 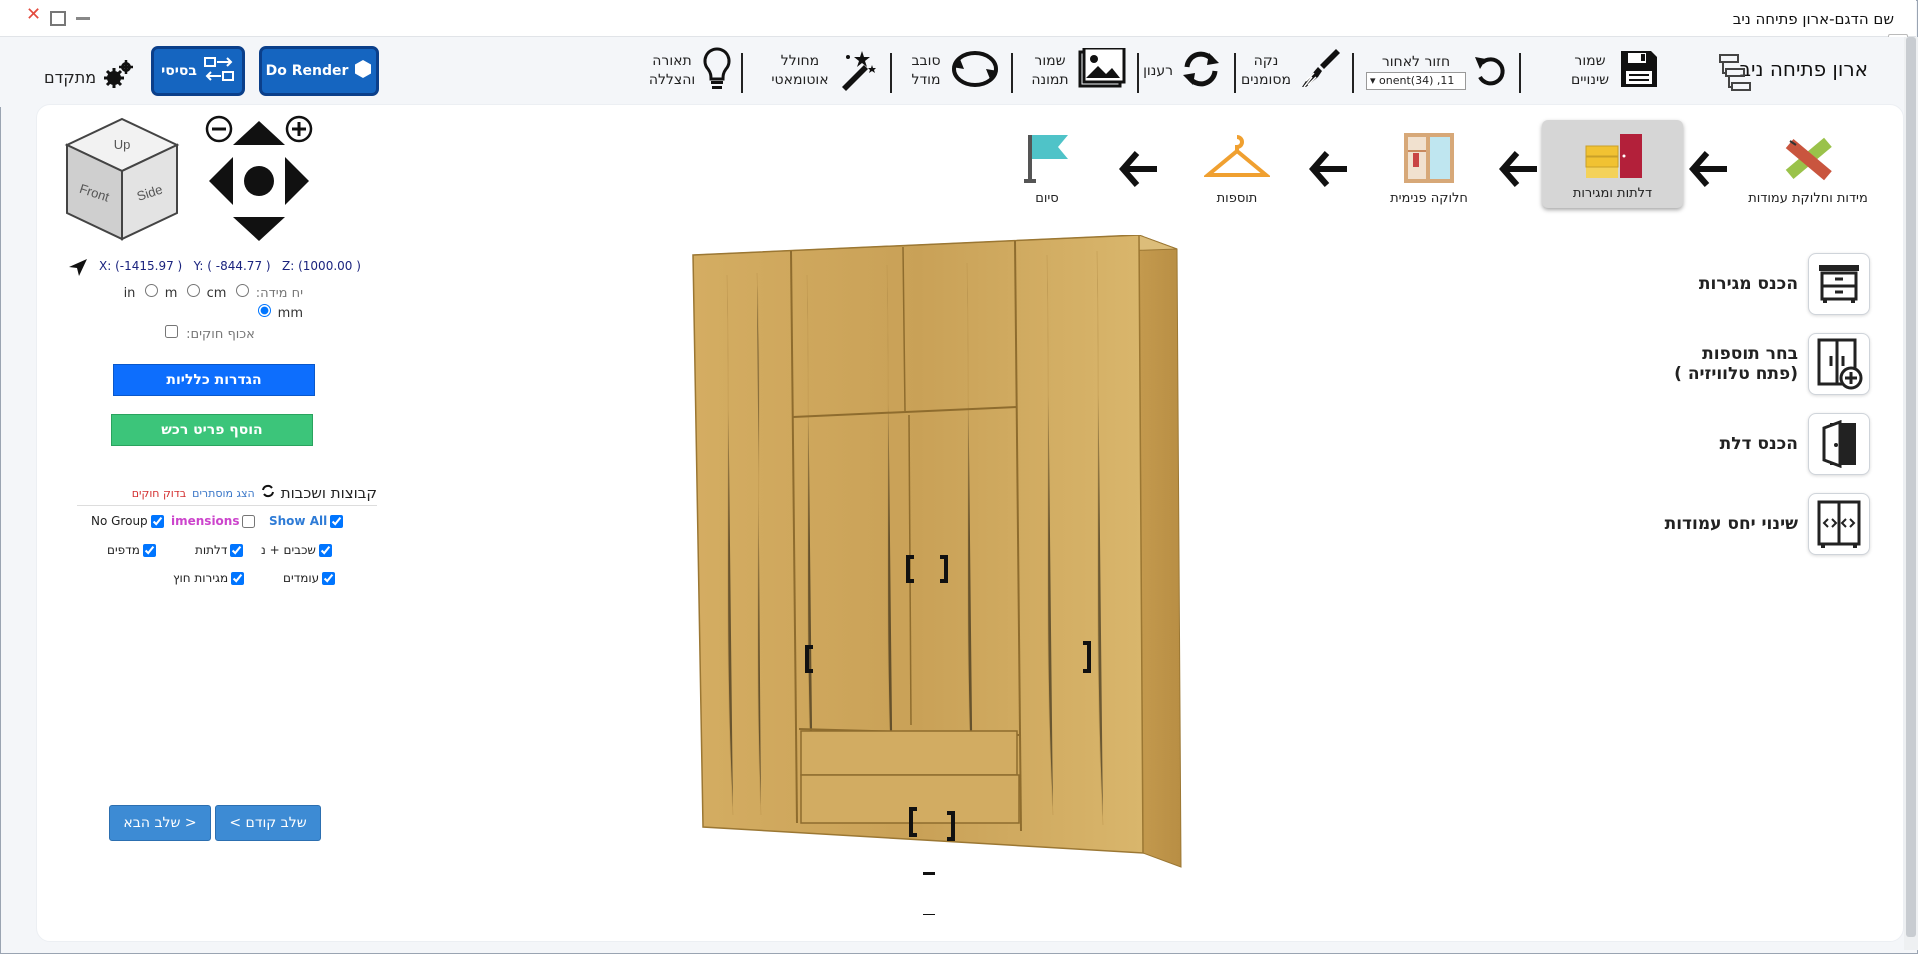 What do you see at coordinates (1612, 158) in the screenshot?
I see `door-drawer-icon` at bounding box center [1612, 158].